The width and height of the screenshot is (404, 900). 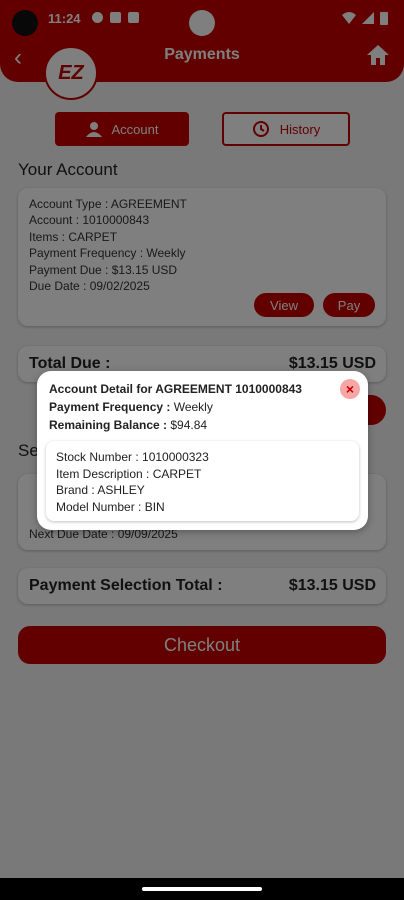 I want to click on item-description: Item Description : CARPET, so click(x=129, y=473).